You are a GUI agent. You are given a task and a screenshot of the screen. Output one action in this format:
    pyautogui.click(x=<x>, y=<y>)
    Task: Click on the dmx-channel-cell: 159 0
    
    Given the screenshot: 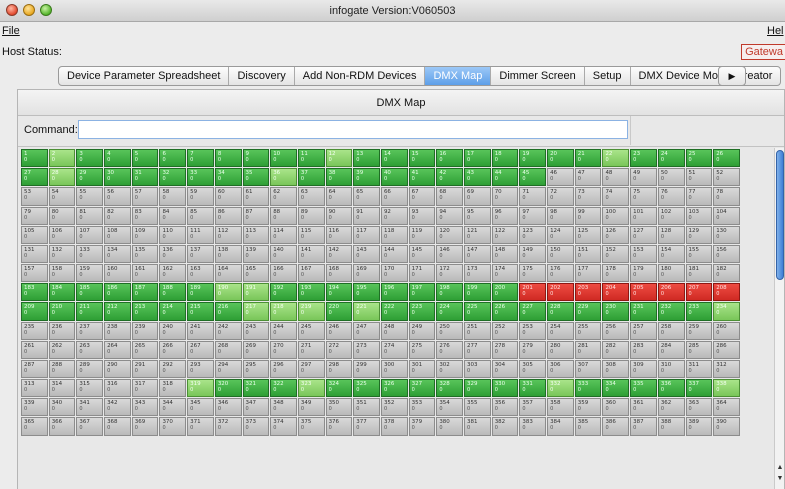 What is the action you would take?
    pyautogui.click(x=90, y=273)
    